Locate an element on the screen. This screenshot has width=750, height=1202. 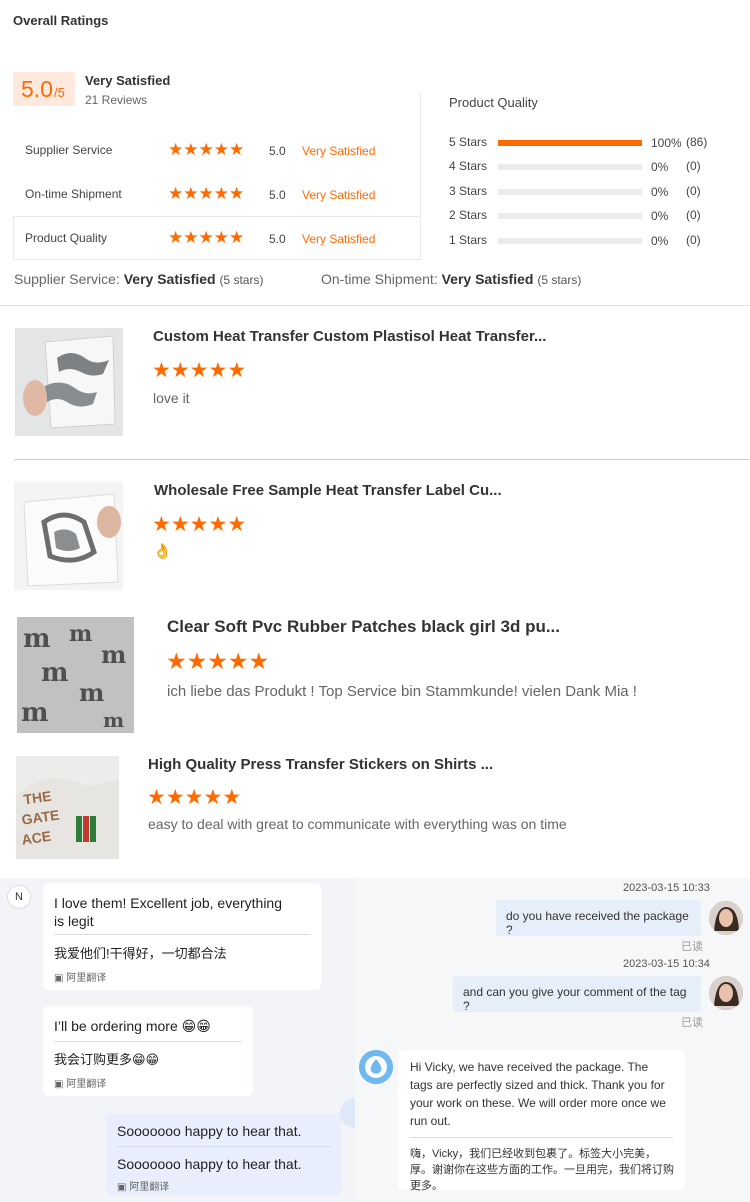
overall-score-badge: 5.0 /5 is located at coordinates (44, 89).